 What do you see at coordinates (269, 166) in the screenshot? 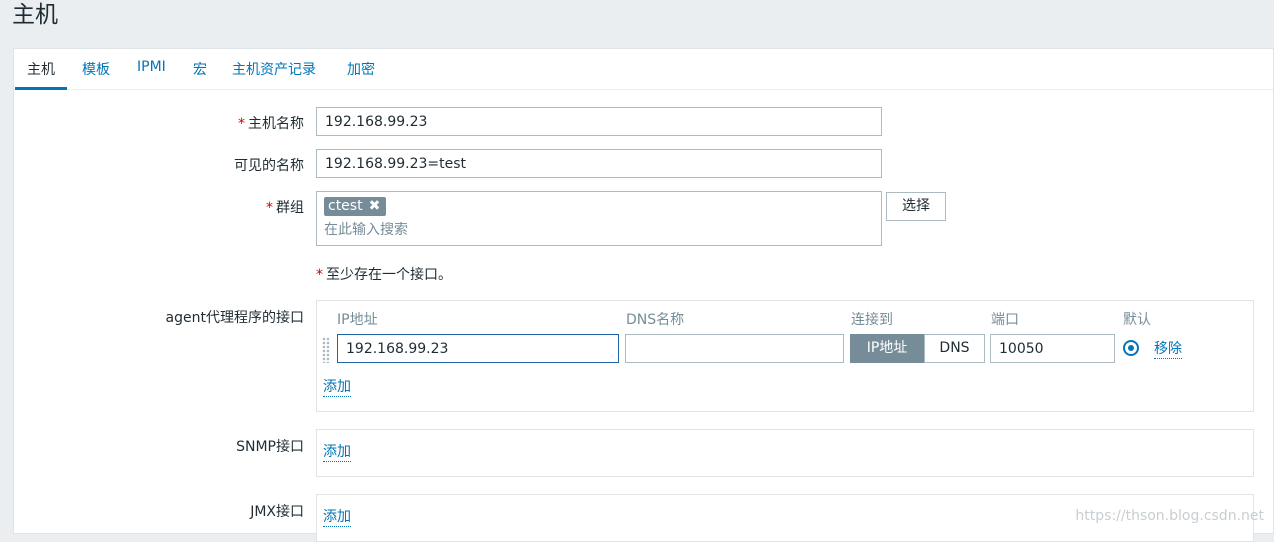
I see `visible-name-label: 可见的名称` at bounding box center [269, 166].